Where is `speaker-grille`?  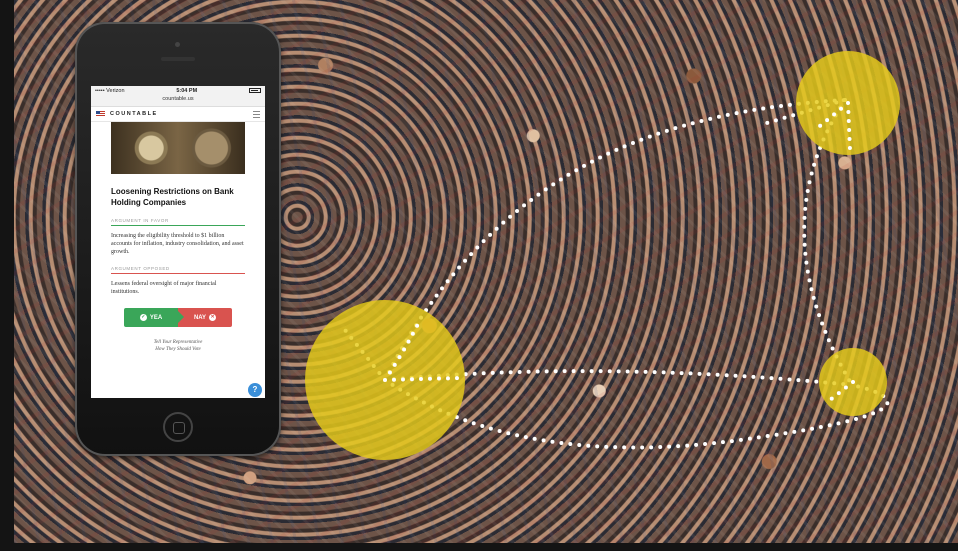
speaker-grille is located at coordinates (178, 59).